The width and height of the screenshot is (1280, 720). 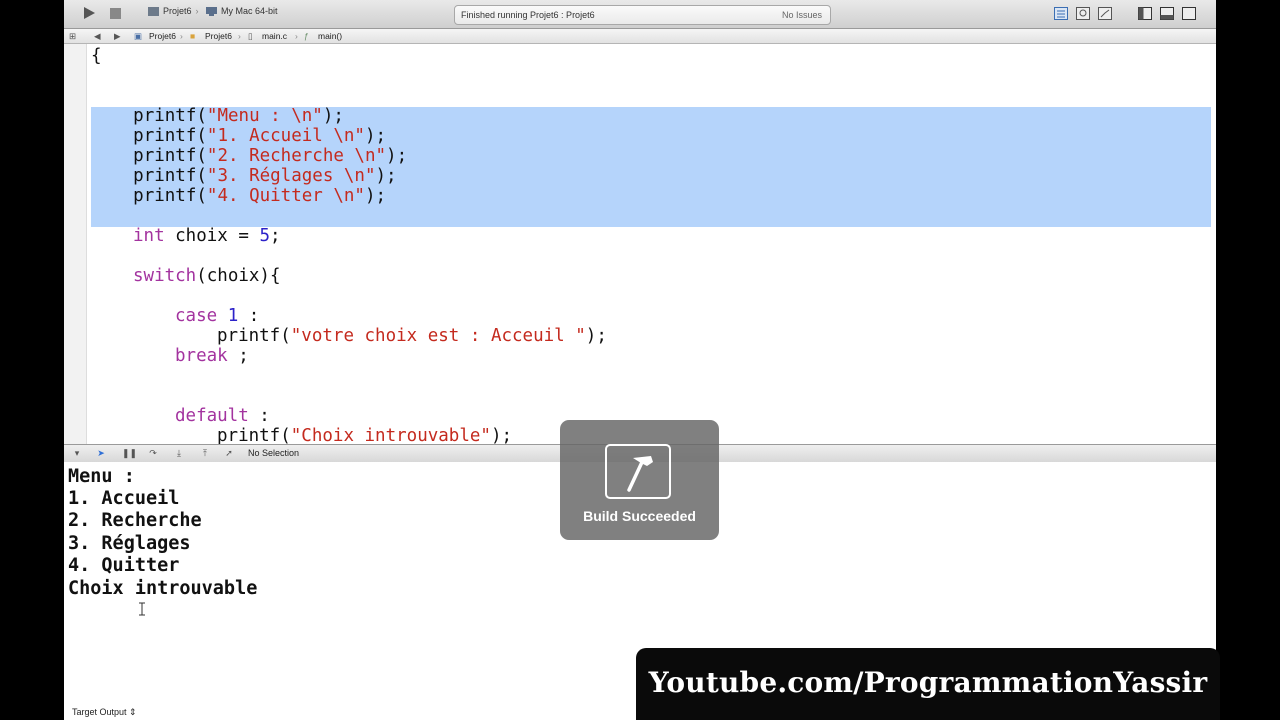 What do you see at coordinates (1145, 13) in the screenshot?
I see `navigator-toggle-icon` at bounding box center [1145, 13].